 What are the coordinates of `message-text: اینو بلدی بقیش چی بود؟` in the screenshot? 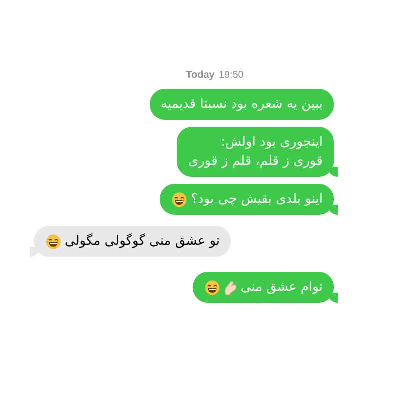 It's located at (257, 200).